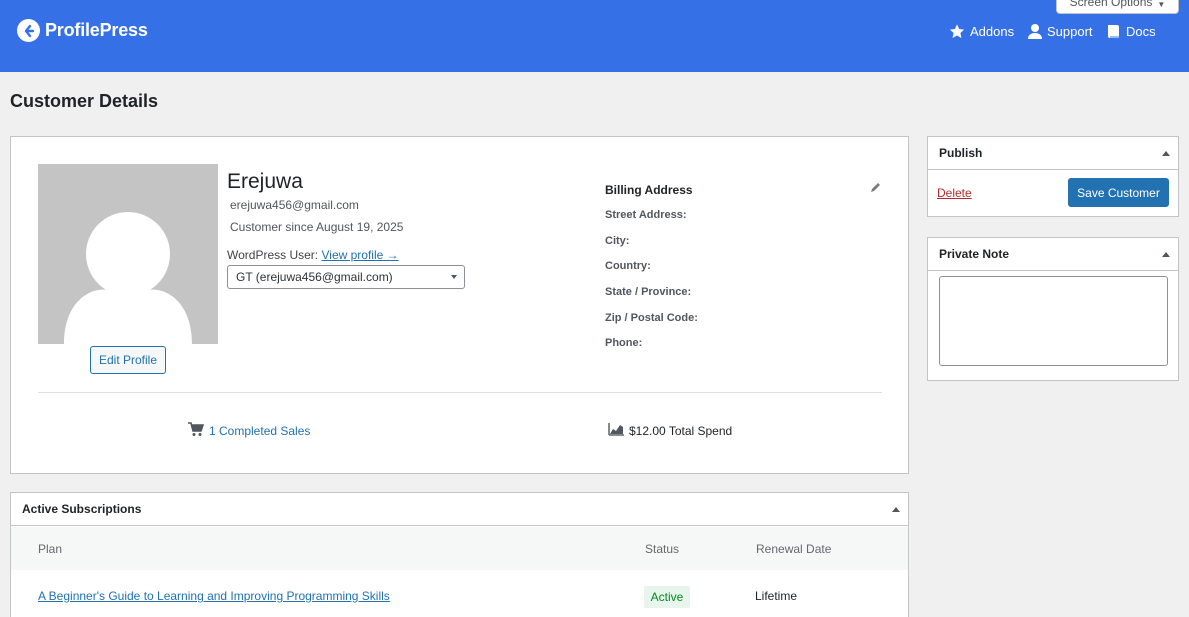  Describe the element at coordinates (875, 189) in the screenshot. I see `edit-billing-pencil-icon` at that location.